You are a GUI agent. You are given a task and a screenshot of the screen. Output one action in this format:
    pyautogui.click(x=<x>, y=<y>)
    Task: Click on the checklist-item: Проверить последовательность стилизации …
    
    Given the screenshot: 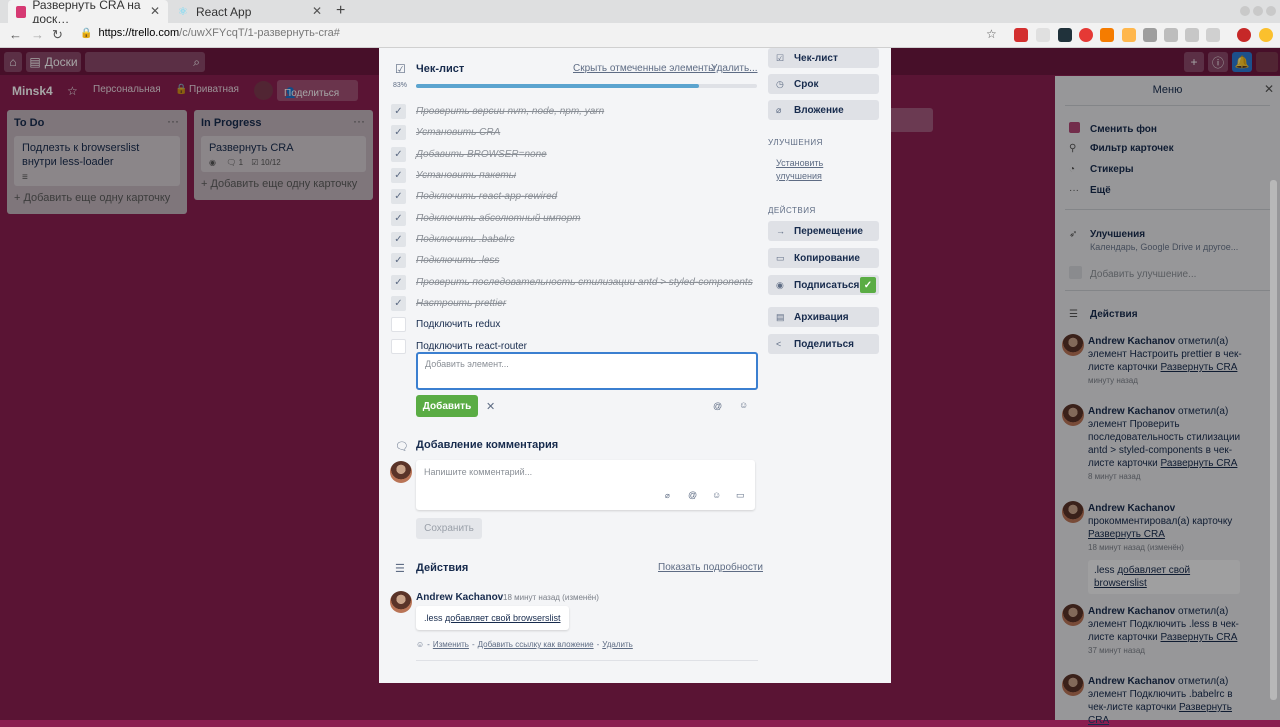 What is the action you would take?
    pyautogui.click(x=572, y=282)
    